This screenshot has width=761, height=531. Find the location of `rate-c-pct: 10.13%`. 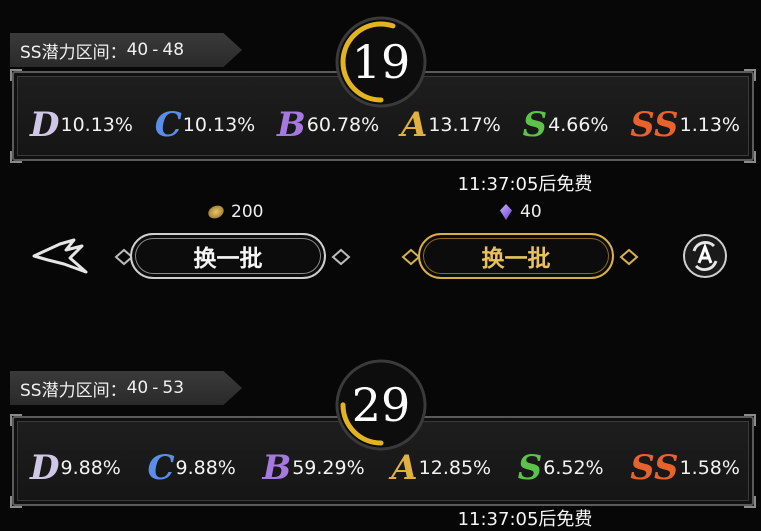

rate-c-pct: 10.13% is located at coordinates (219, 125).